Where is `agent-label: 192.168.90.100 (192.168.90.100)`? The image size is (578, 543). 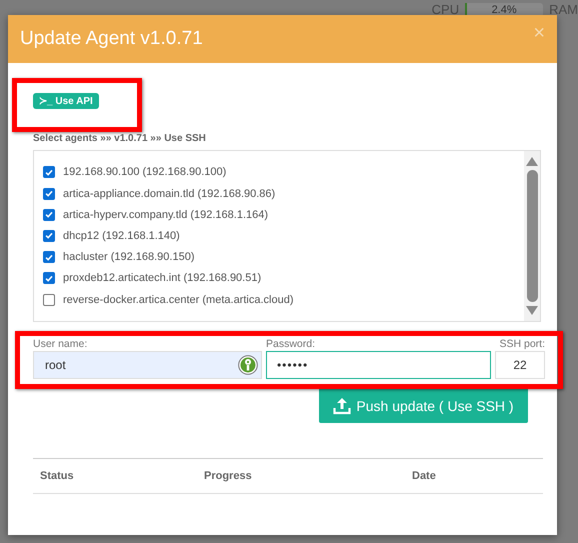 agent-label: 192.168.90.100 (192.168.90.100) is located at coordinates (144, 172).